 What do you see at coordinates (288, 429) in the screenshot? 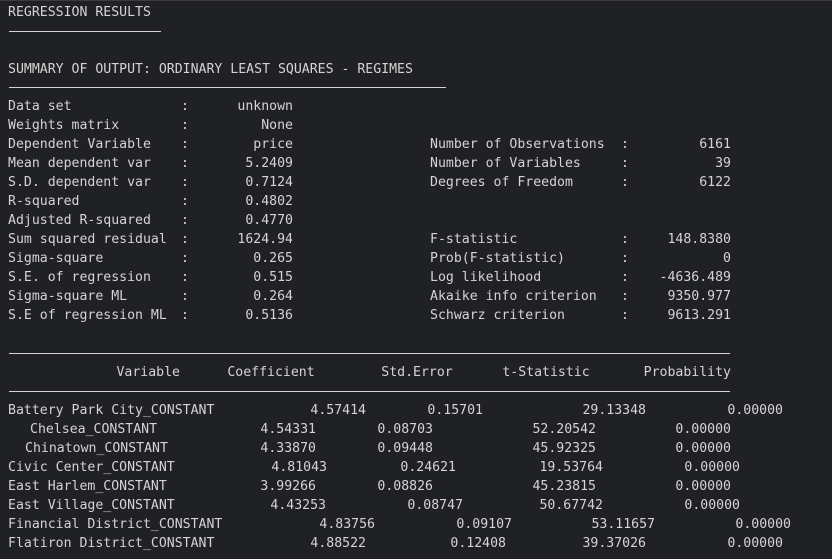
I see `cell-coefficient: 4.54331` at bounding box center [288, 429].